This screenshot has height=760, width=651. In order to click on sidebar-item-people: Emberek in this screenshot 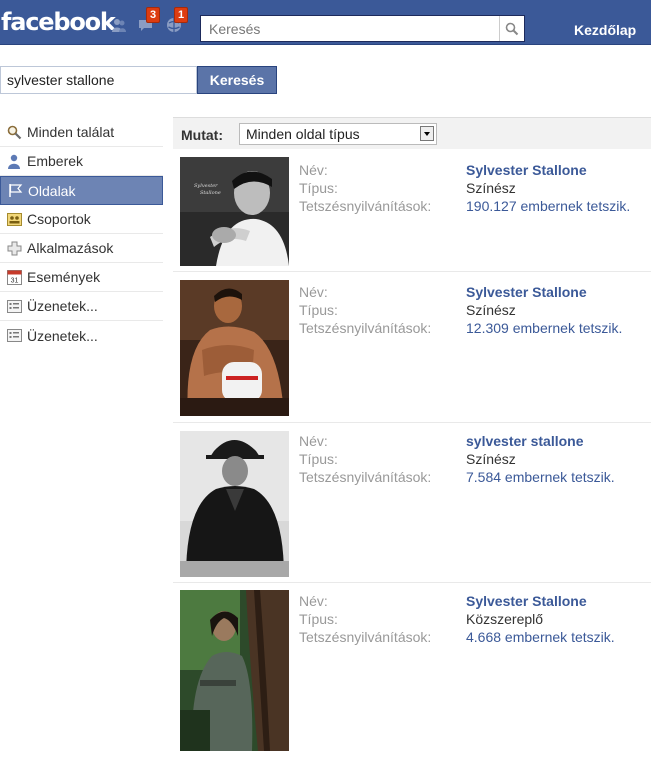, I will do `click(81, 161)`.